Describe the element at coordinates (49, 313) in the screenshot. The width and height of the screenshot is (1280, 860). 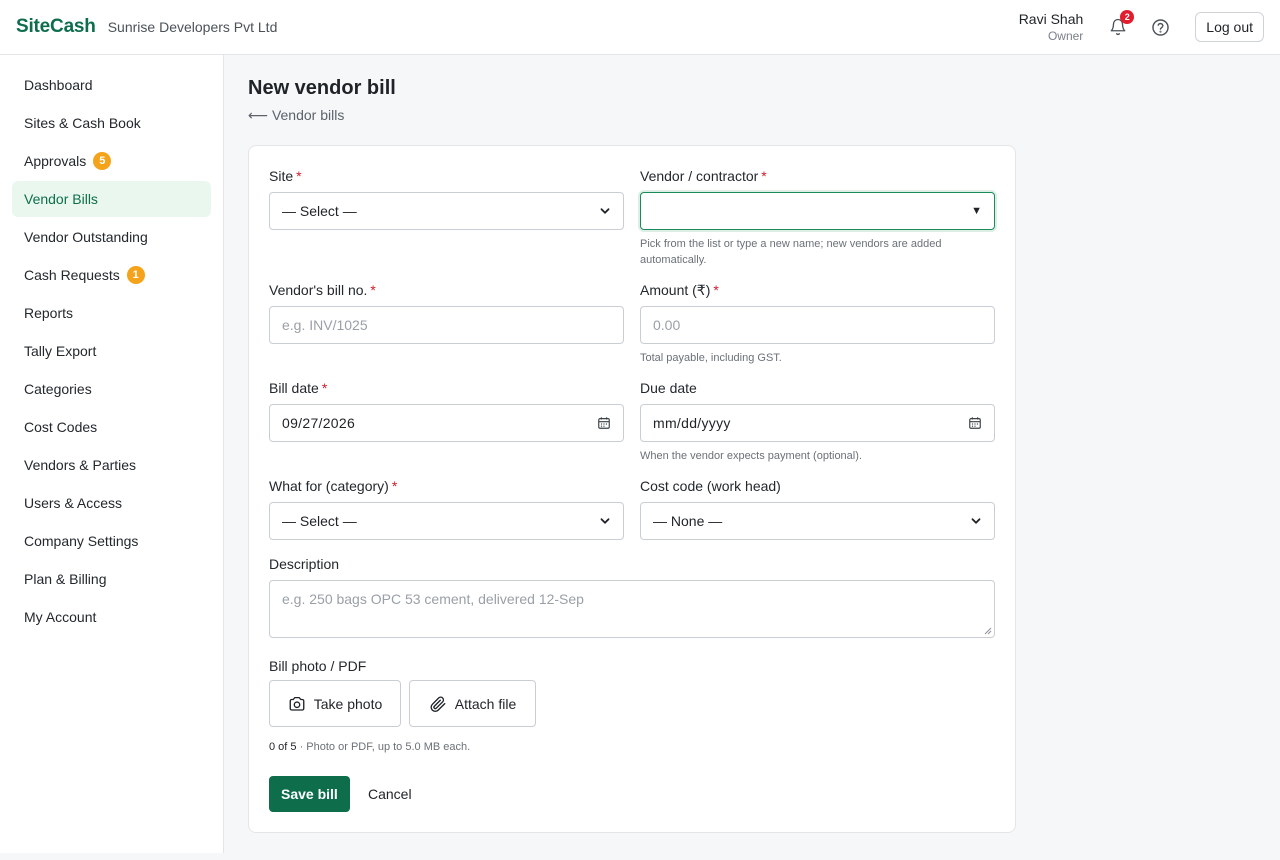
I see `sidebar-item-label: Reports` at that location.